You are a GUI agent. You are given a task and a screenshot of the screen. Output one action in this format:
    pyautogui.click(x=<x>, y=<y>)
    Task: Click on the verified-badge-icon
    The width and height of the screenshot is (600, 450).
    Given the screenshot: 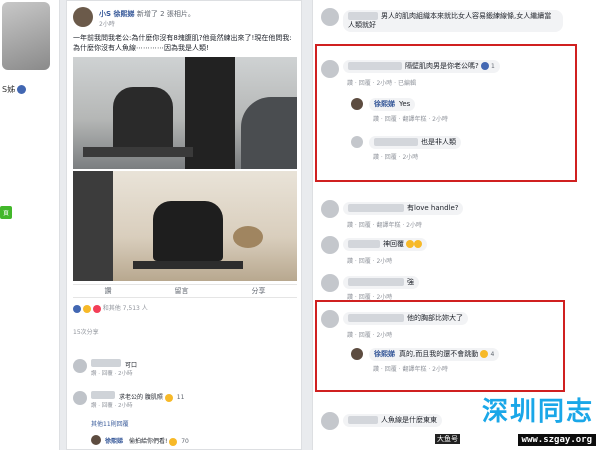 What is the action you would take?
    pyautogui.click(x=22, y=89)
    